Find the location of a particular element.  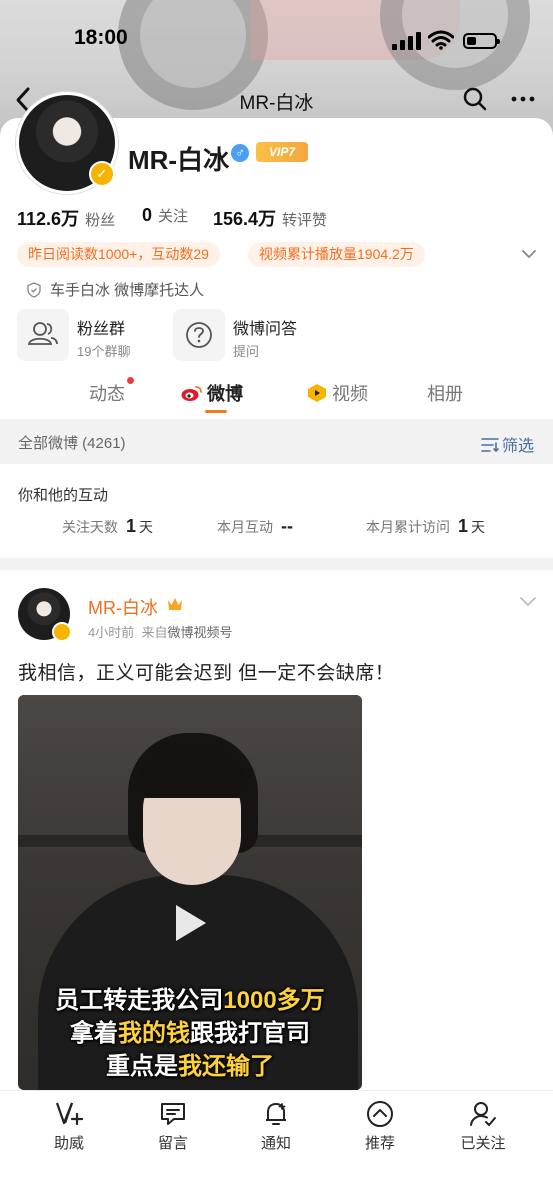

filter-button: 筛选 is located at coordinates (507, 444).